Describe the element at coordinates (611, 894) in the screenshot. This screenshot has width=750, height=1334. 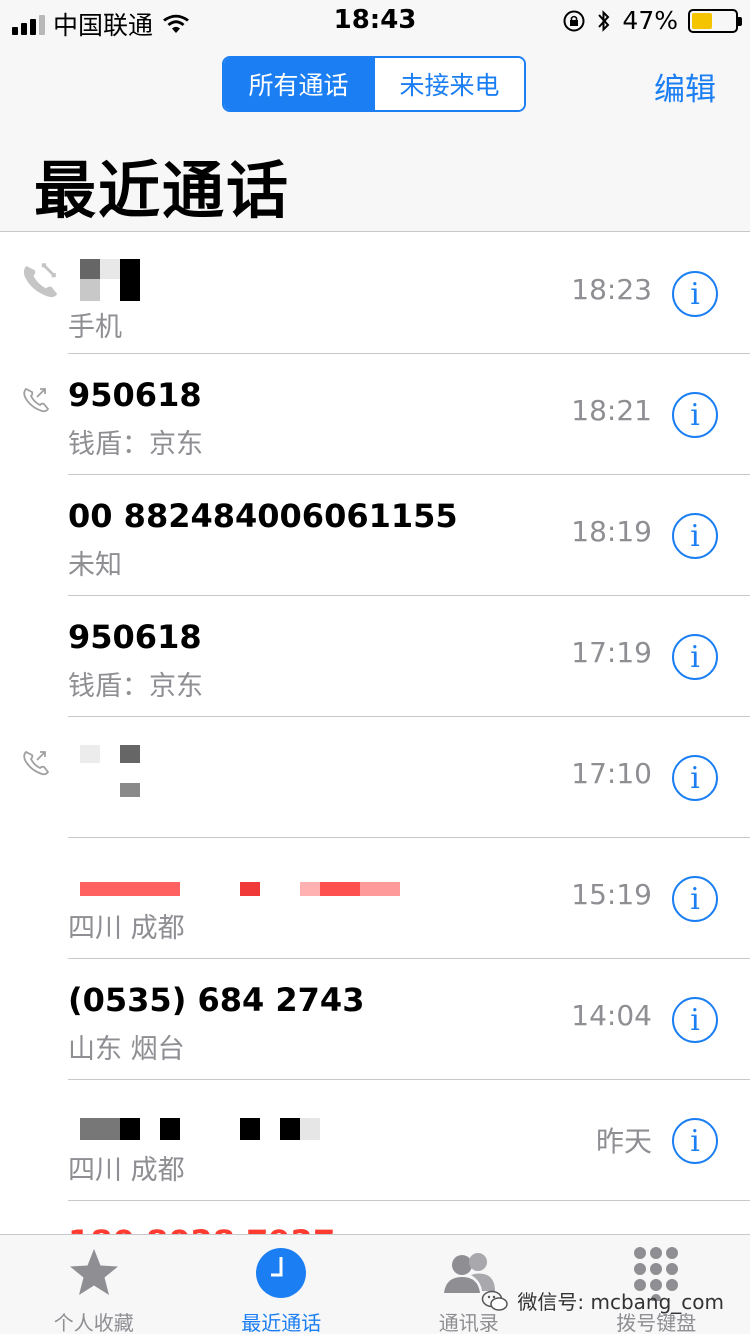
I see `call-time: 15:19` at that location.